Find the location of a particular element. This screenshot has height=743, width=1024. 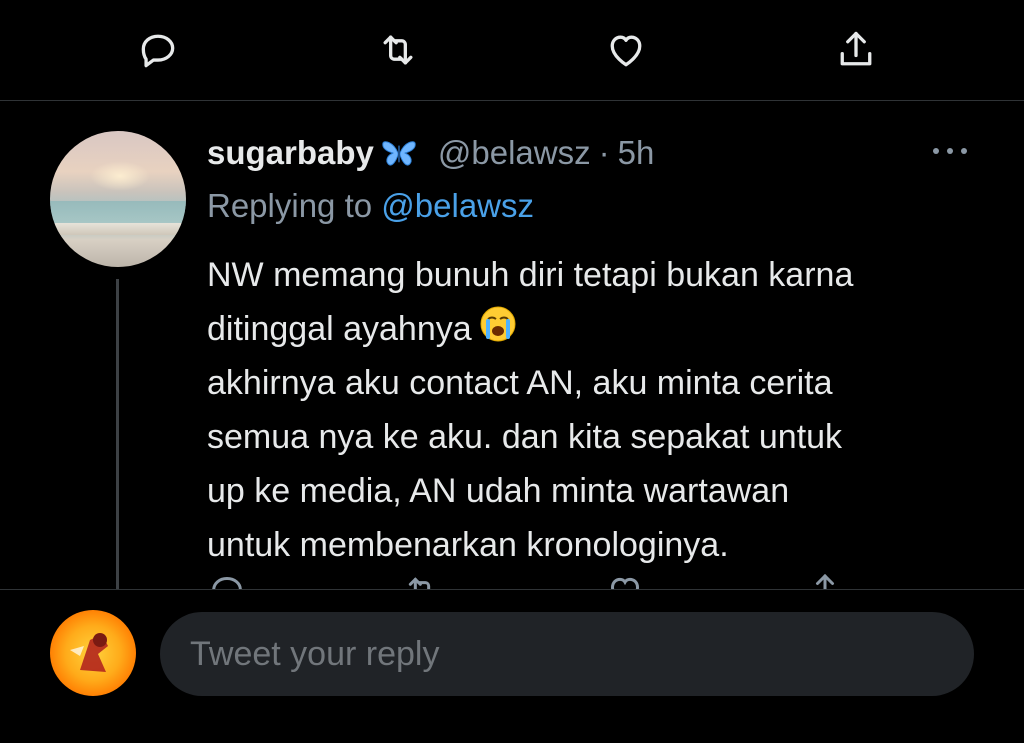

tweet-text-line-with-emoji: ditinggal ayahnya is located at coordinates (602, 329).